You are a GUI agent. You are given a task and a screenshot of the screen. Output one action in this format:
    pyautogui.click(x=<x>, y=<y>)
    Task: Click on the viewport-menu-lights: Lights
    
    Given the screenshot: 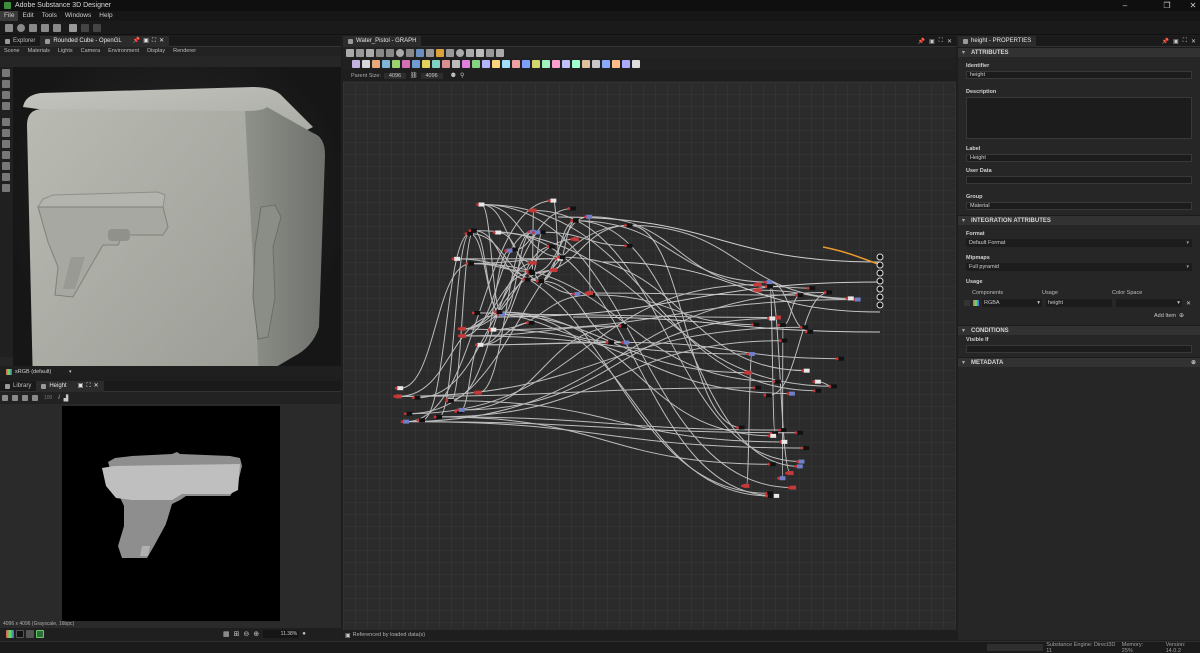 What is the action you would take?
    pyautogui.click(x=65, y=51)
    